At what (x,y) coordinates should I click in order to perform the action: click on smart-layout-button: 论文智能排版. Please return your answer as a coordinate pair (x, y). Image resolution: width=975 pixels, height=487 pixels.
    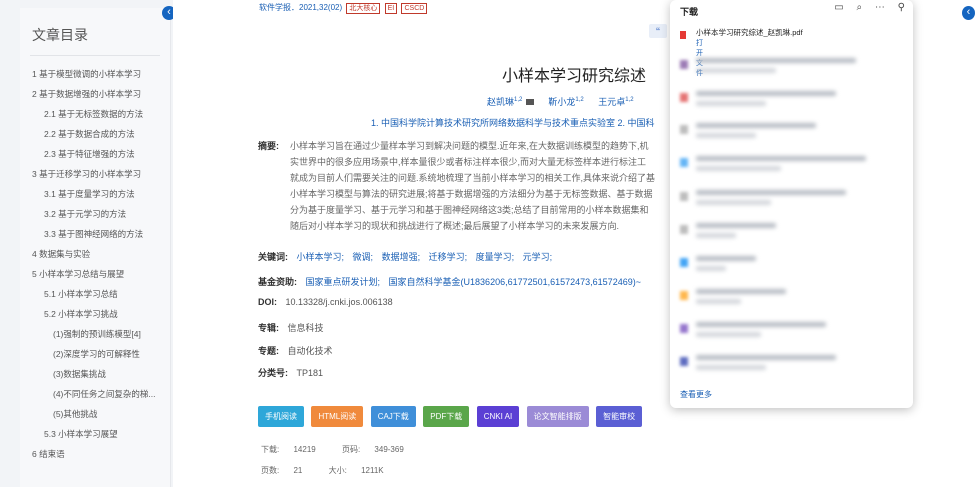
    Looking at the image, I should click on (557, 416).